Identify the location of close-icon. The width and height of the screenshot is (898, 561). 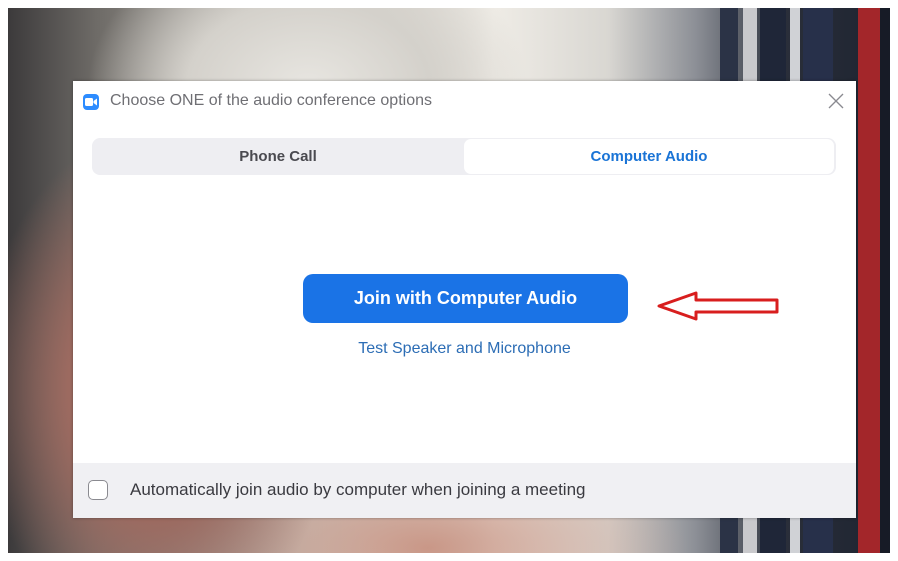
(836, 101).